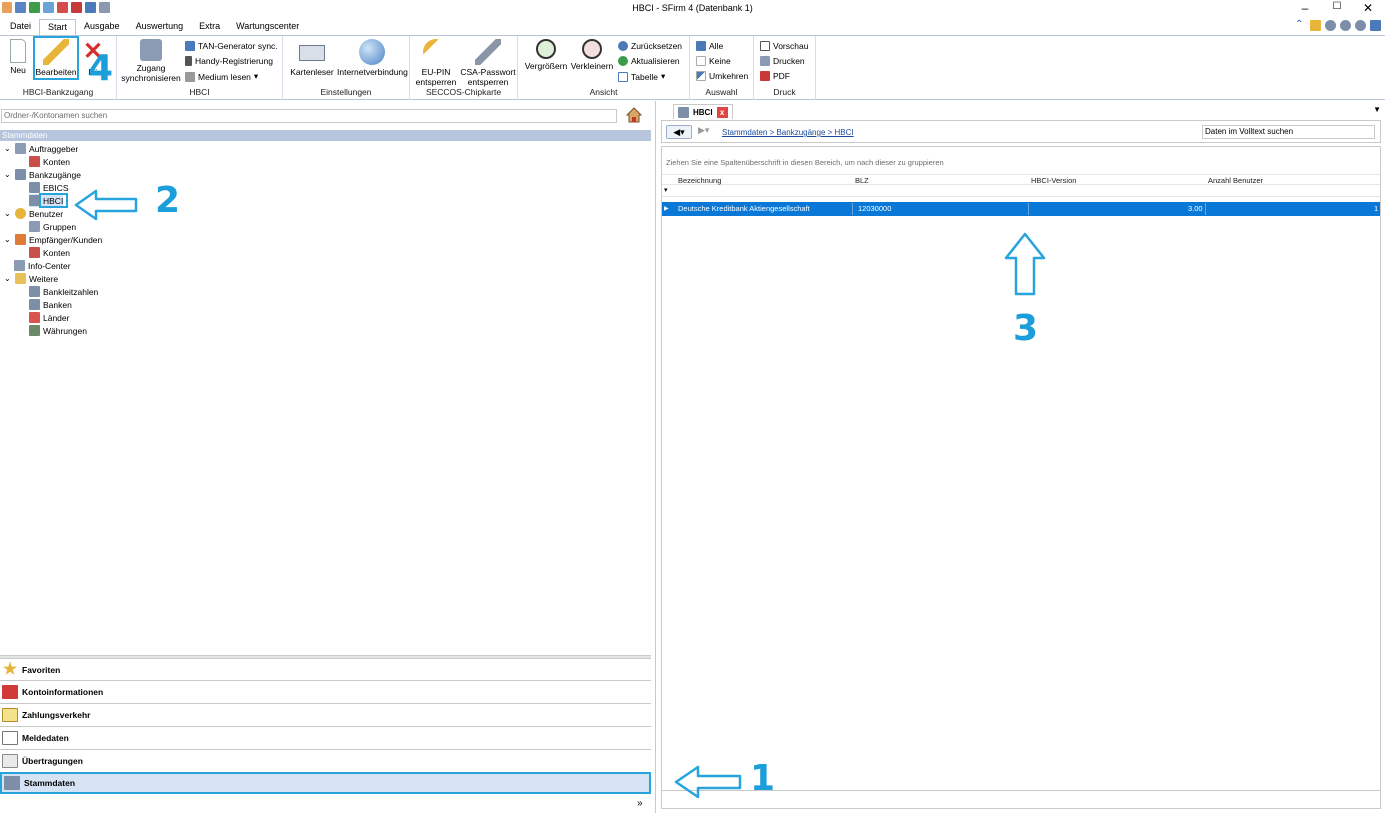 The height and width of the screenshot is (813, 1385). I want to click on tab-dropdown-icon: ▼, so click(1377, 109).